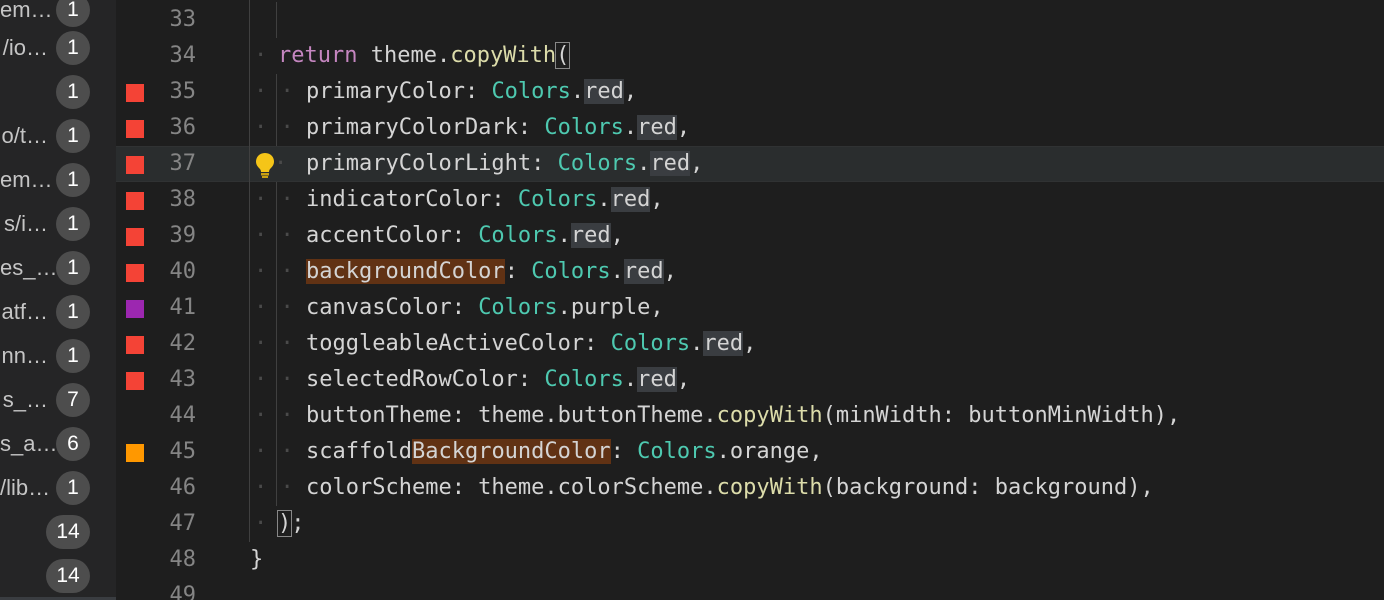 This screenshot has width=1384, height=600. I want to click on line-number: 34, so click(183, 55).